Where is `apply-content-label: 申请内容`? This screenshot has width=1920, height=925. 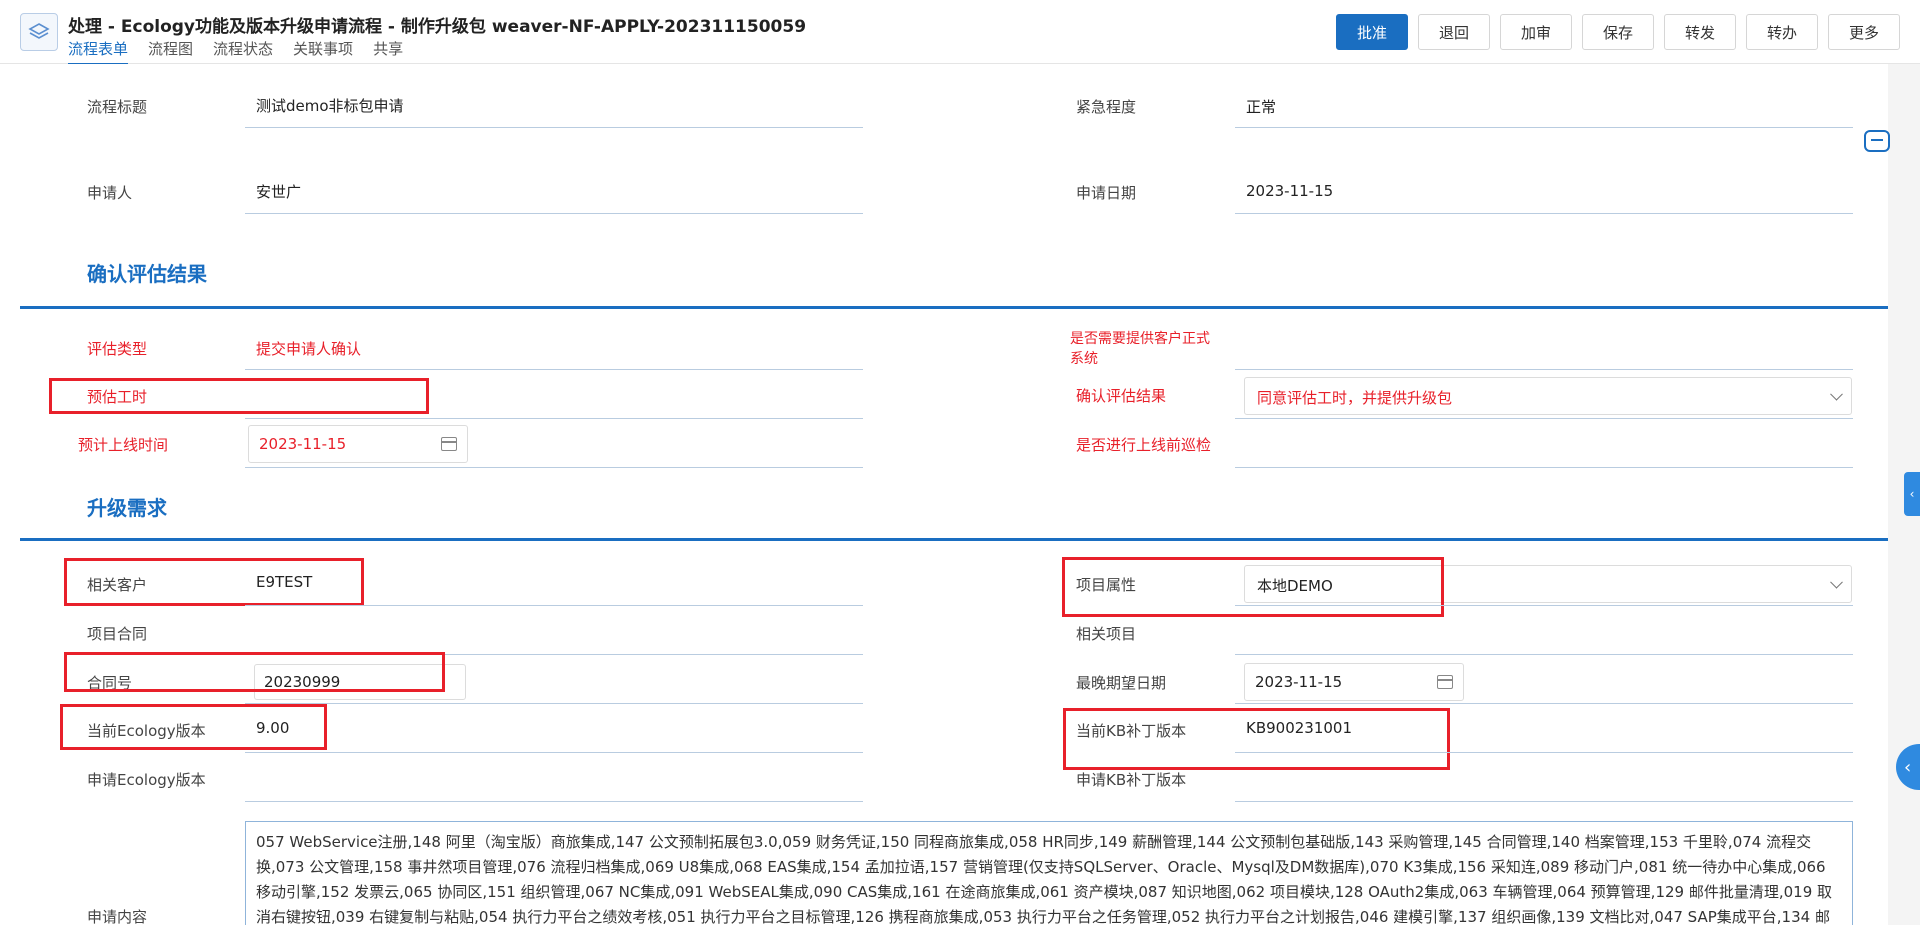
apply-content-label: 申请内容 is located at coordinates (117, 916).